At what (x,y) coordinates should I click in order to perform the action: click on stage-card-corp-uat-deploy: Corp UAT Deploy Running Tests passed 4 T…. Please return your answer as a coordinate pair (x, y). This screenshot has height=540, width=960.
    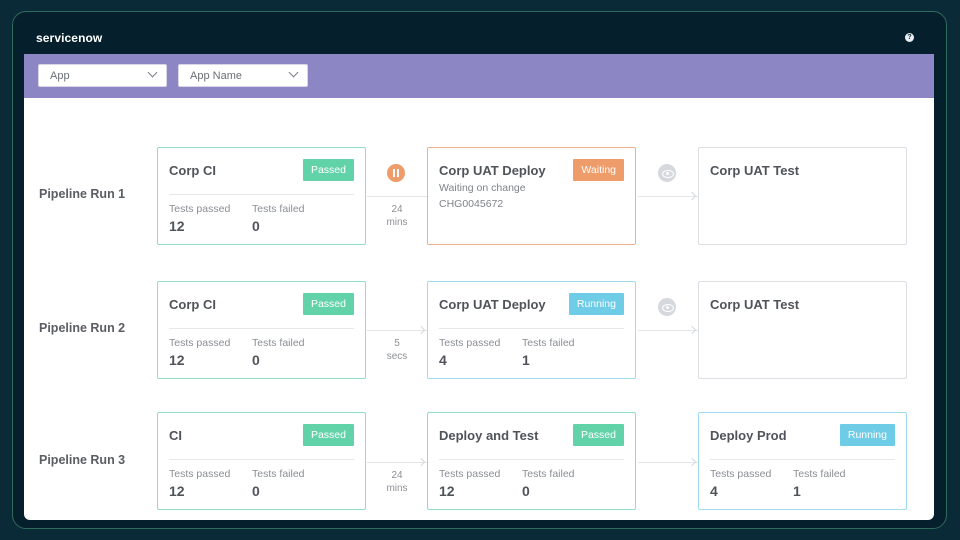
    Looking at the image, I should click on (531, 330).